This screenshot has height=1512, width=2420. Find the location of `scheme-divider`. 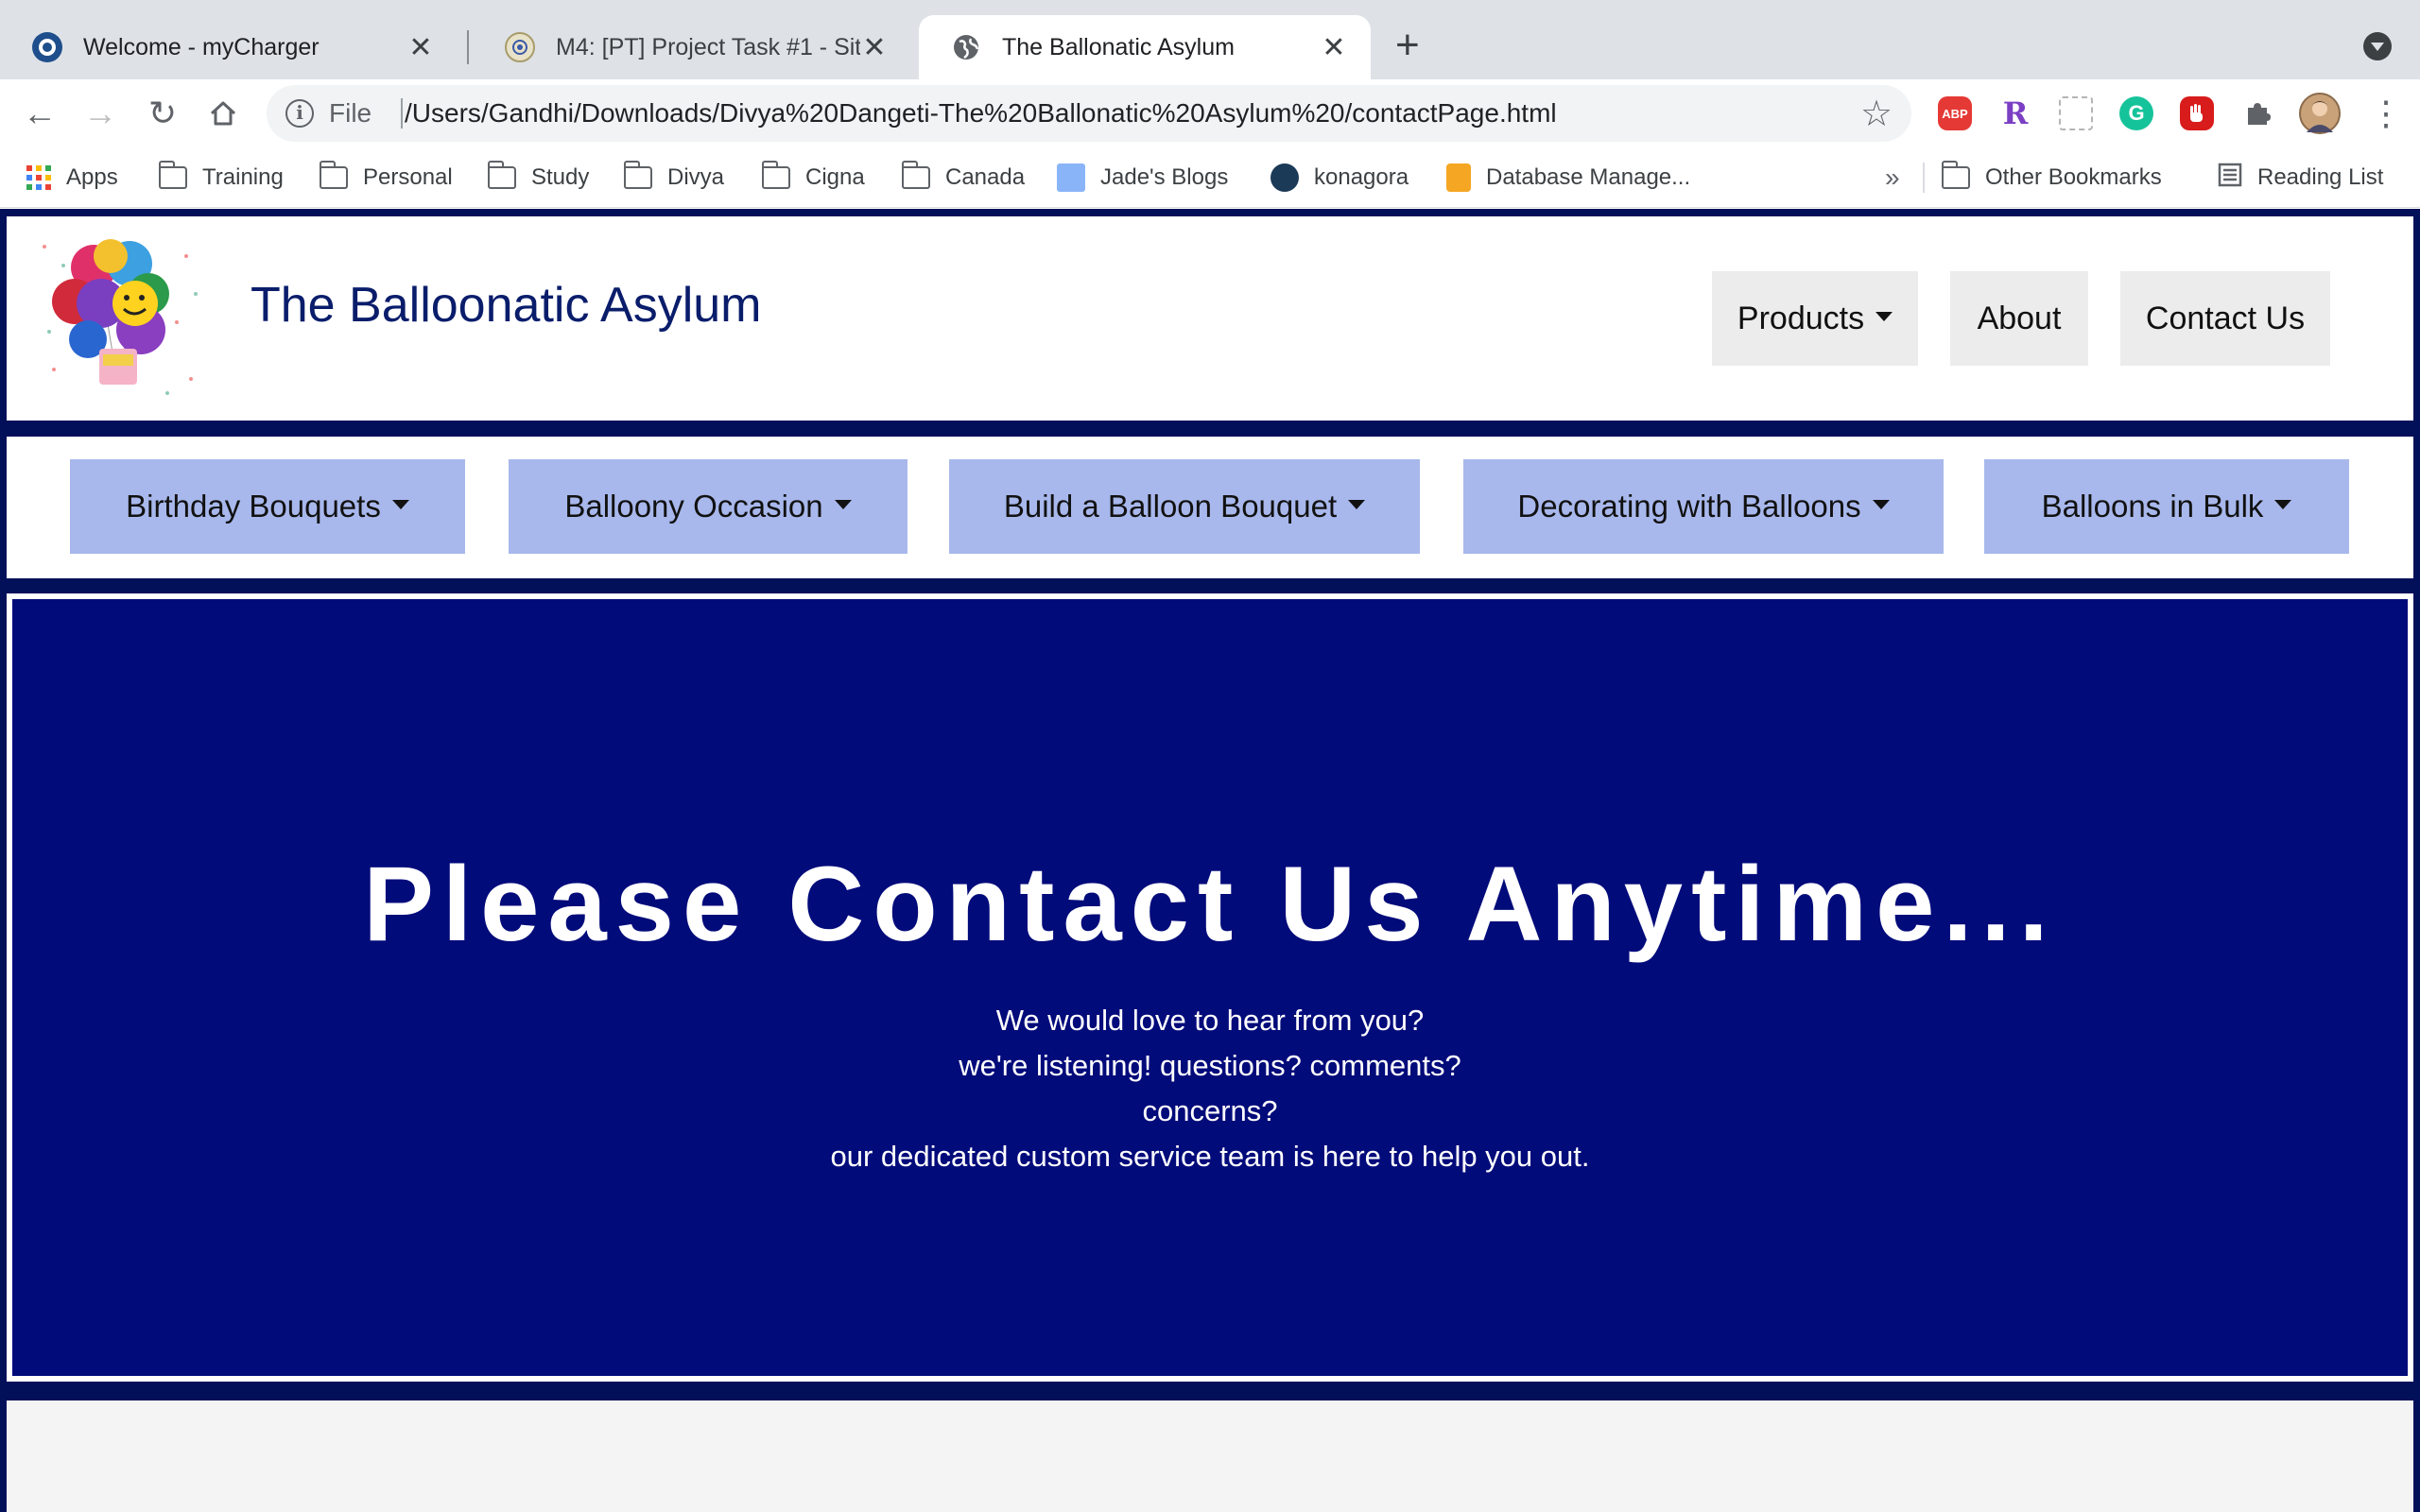

scheme-divider is located at coordinates (402, 113).